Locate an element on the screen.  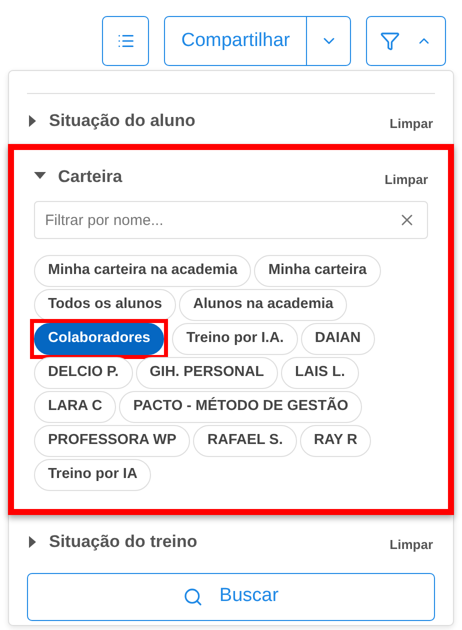
filter-chip: GIH. PERSONAL is located at coordinates (207, 373).